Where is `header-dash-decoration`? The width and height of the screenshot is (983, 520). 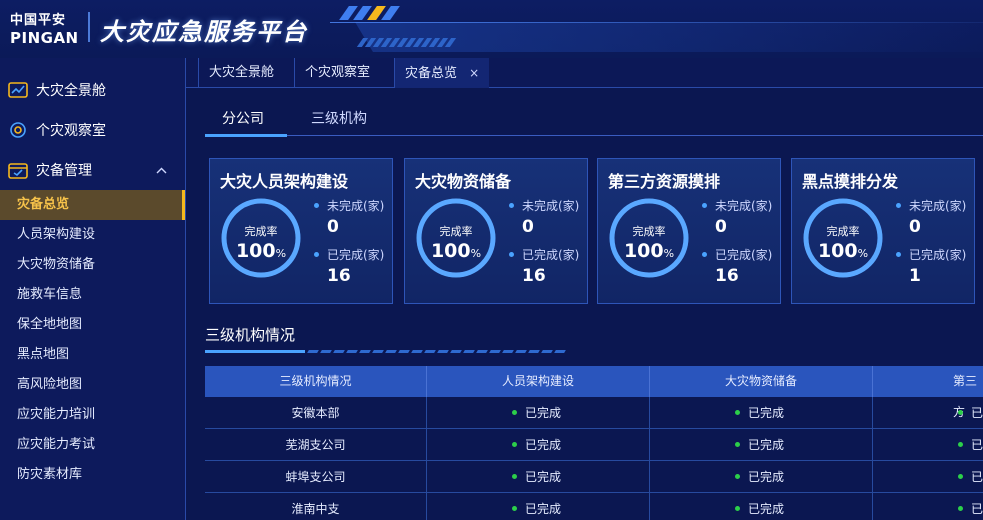
header-dash-decoration is located at coordinates (406, 42).